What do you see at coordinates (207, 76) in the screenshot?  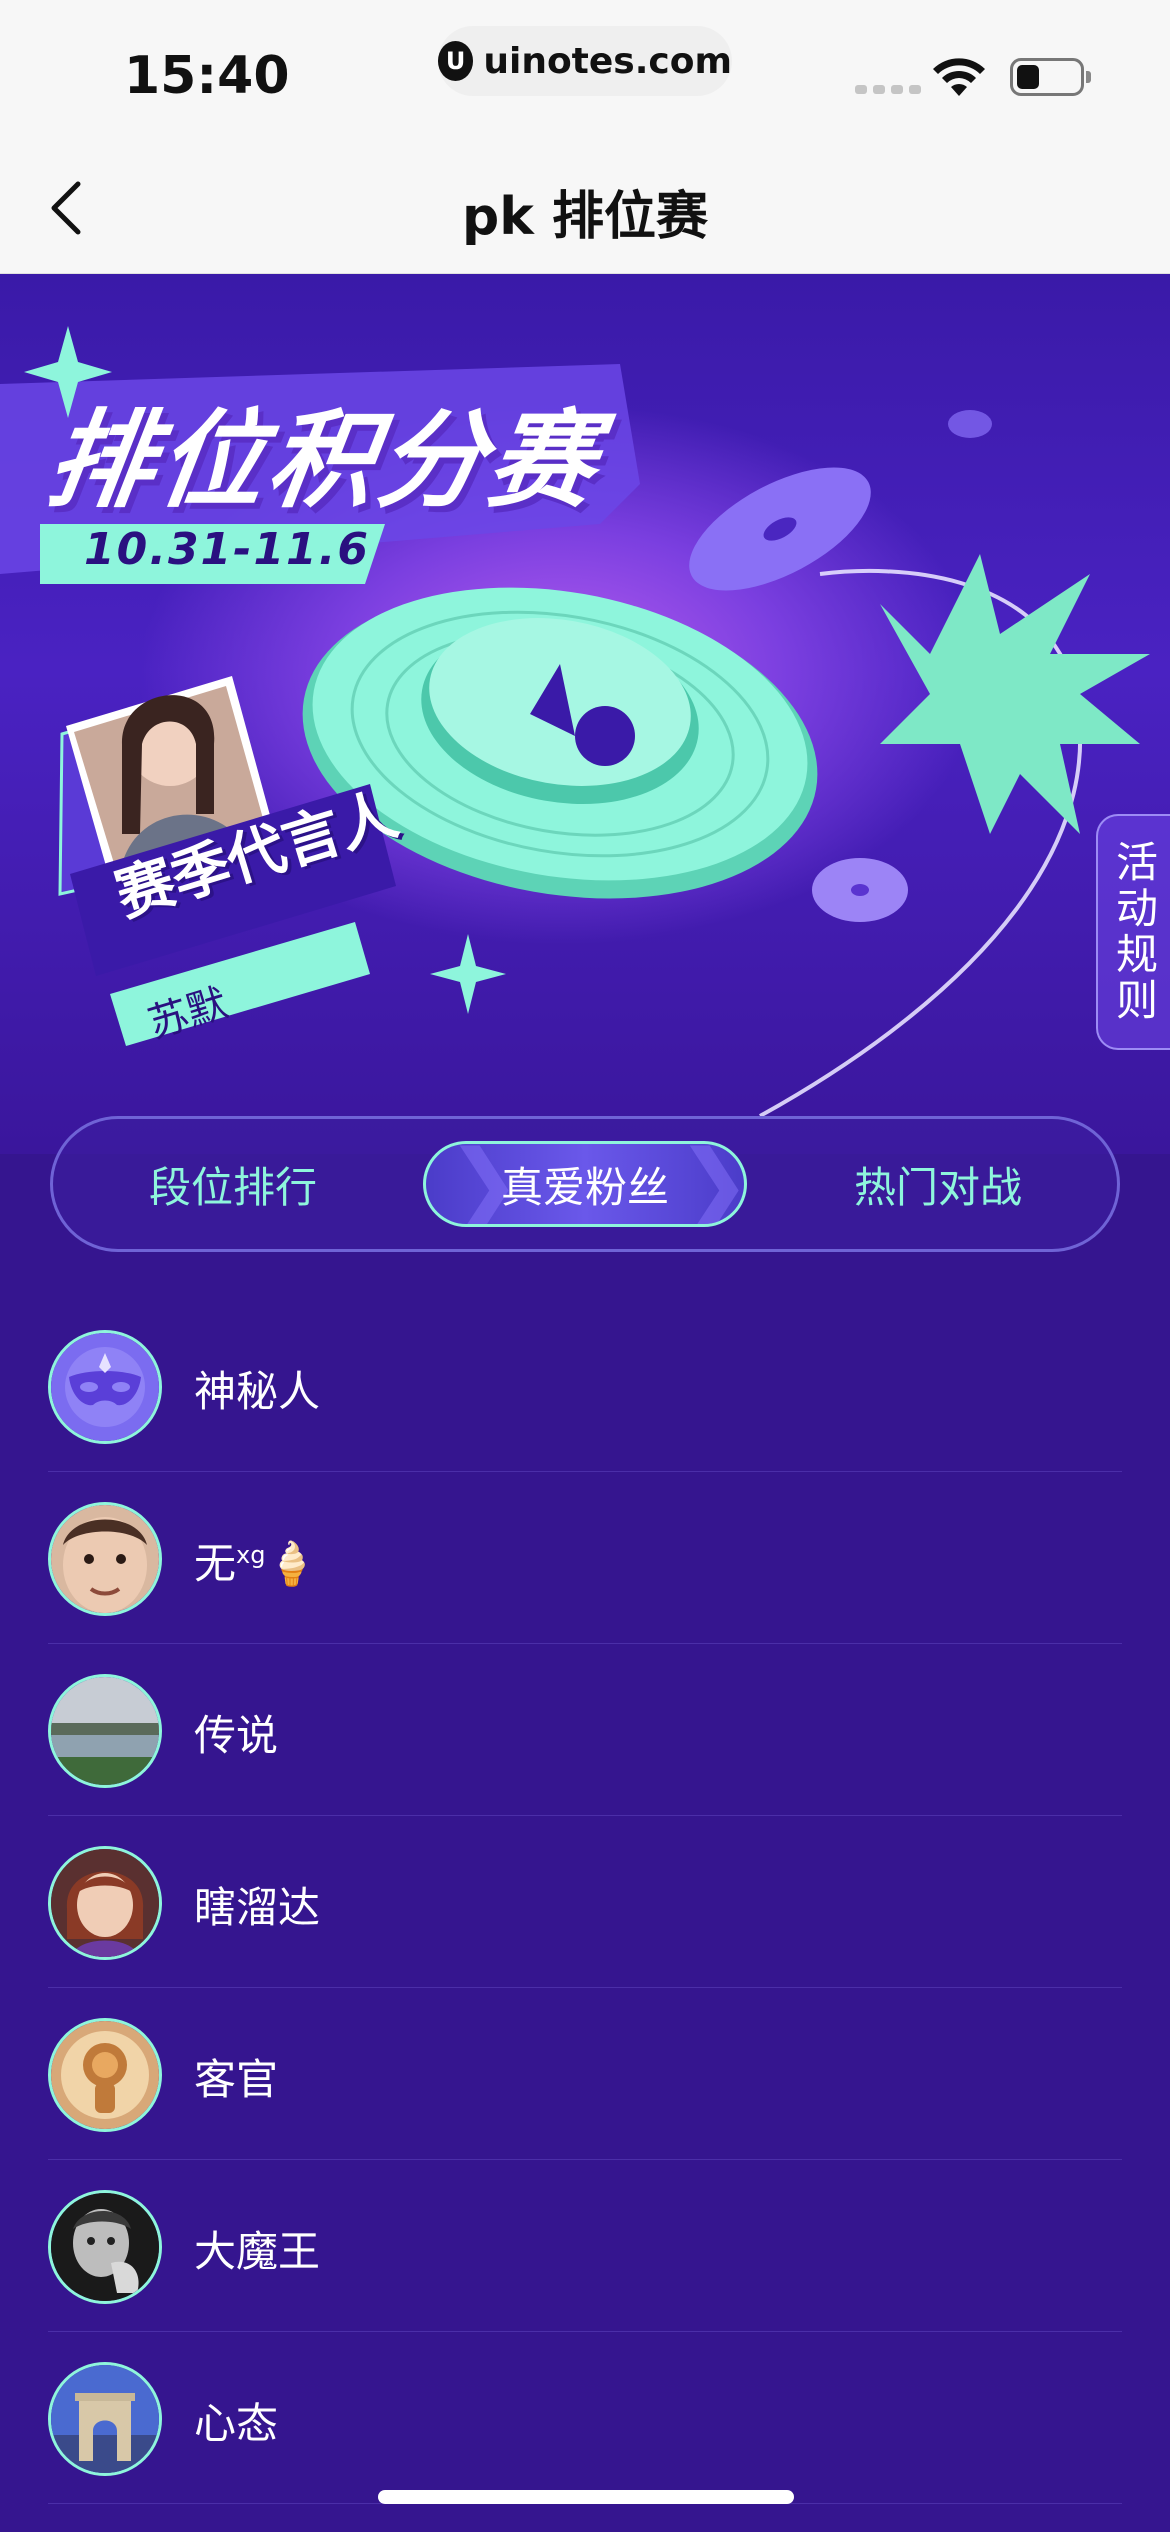 I see `status-time: 15:40` at bounding box center [207, 76].